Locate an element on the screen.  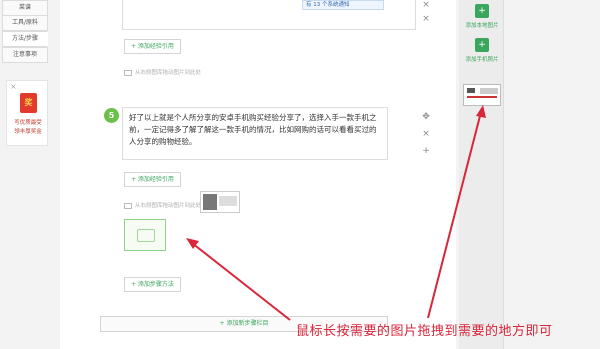
arrow-head-right is located at coordinates (481, 111).